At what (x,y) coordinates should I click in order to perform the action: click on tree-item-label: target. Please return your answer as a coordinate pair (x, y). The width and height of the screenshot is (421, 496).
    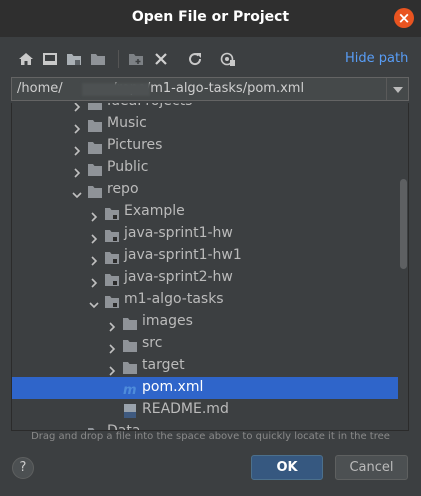
    Looking at the image, I should click on (163, 365).